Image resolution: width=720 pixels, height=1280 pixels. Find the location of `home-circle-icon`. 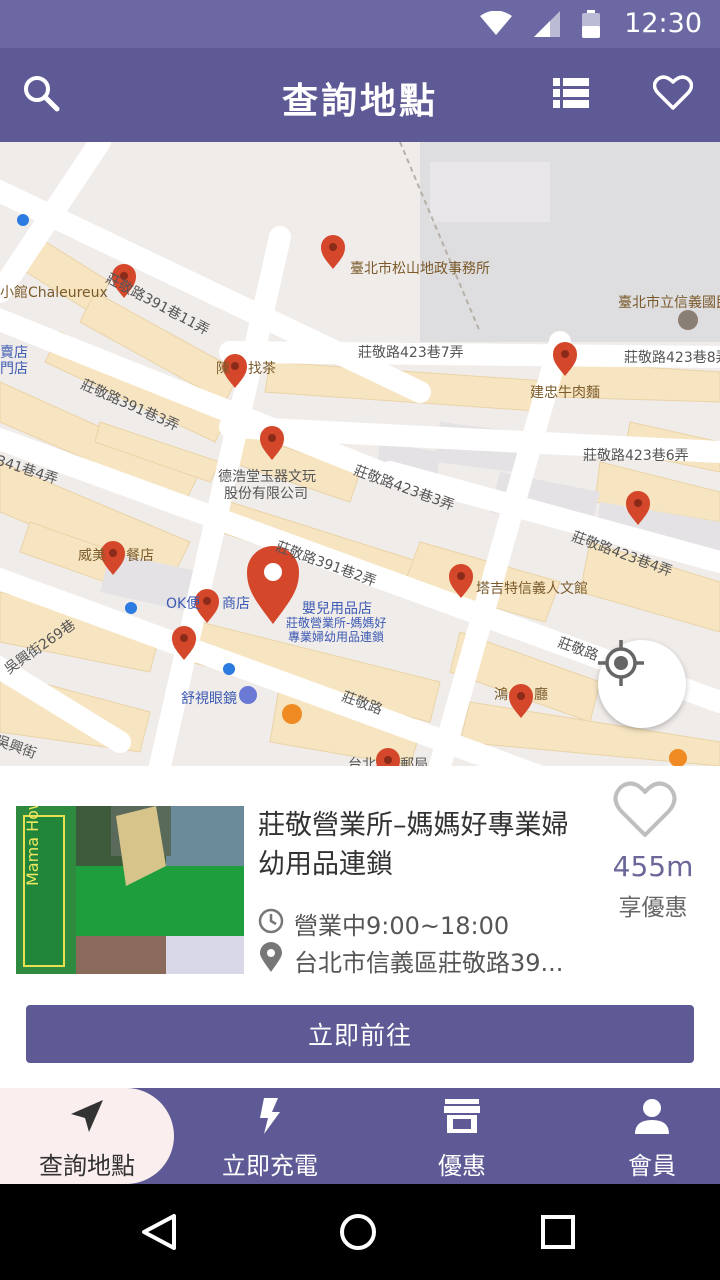

home-circle-icon is located at coordinates (358, 1235).